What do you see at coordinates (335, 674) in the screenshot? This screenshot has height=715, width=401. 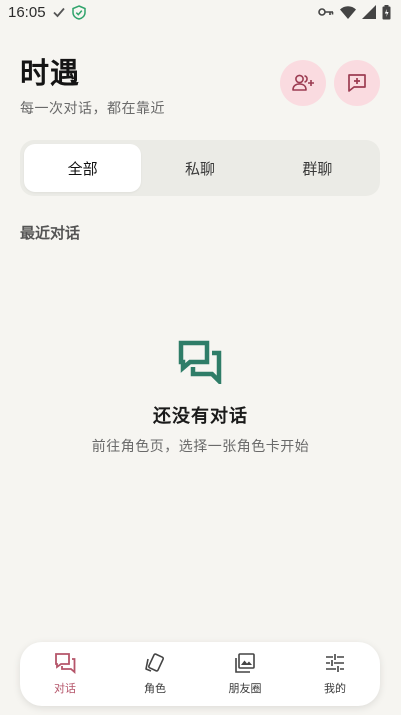 I see `nav-item-me: 我的` at bounding box center [335, 674].